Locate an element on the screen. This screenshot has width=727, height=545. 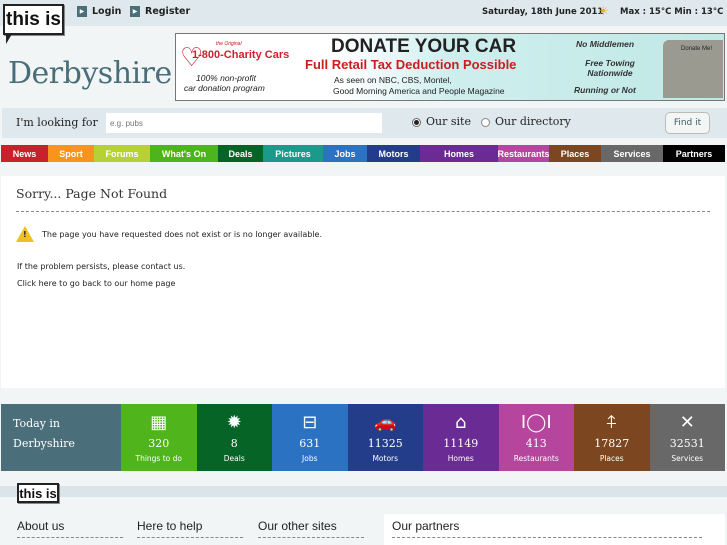
date: Saturday, 18th June 2011 is located at coordinates (543, 12).